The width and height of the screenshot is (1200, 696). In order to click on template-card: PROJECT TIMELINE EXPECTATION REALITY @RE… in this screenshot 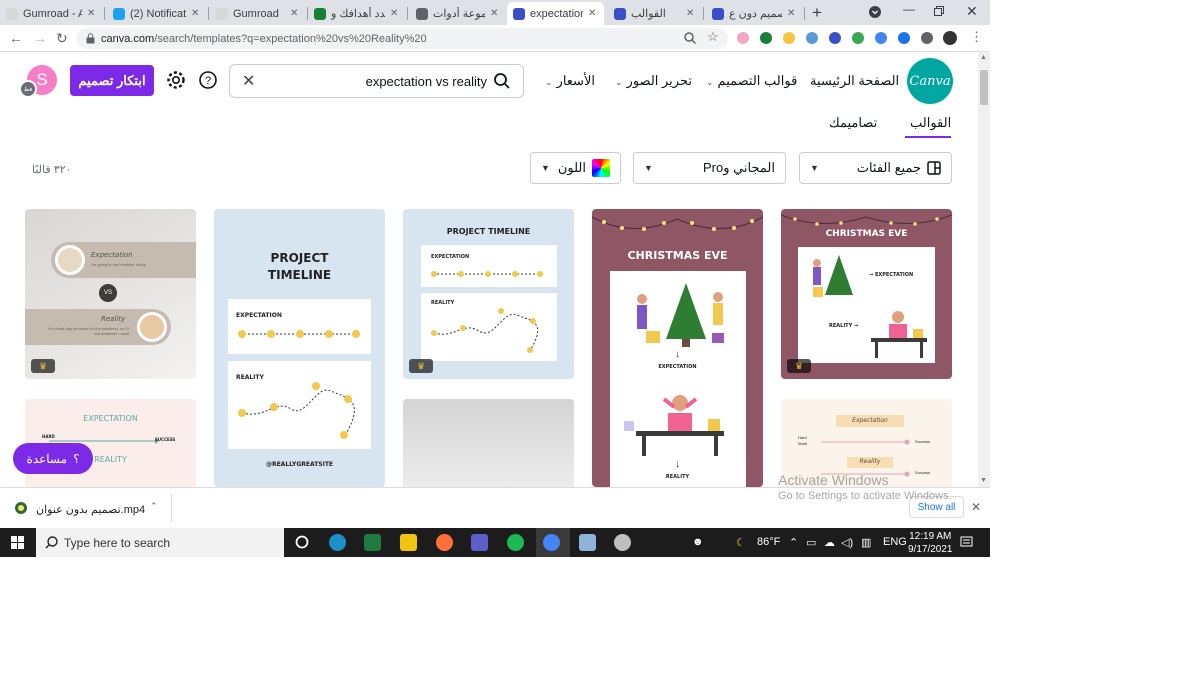, I will do `click(299, 348)`.